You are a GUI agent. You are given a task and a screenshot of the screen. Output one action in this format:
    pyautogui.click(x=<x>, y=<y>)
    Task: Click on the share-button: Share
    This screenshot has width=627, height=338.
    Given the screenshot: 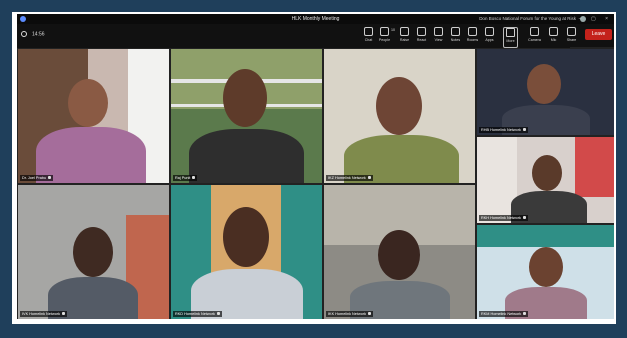 What is the action you would take?
    pyautogui.click(x=571, y=36)
    